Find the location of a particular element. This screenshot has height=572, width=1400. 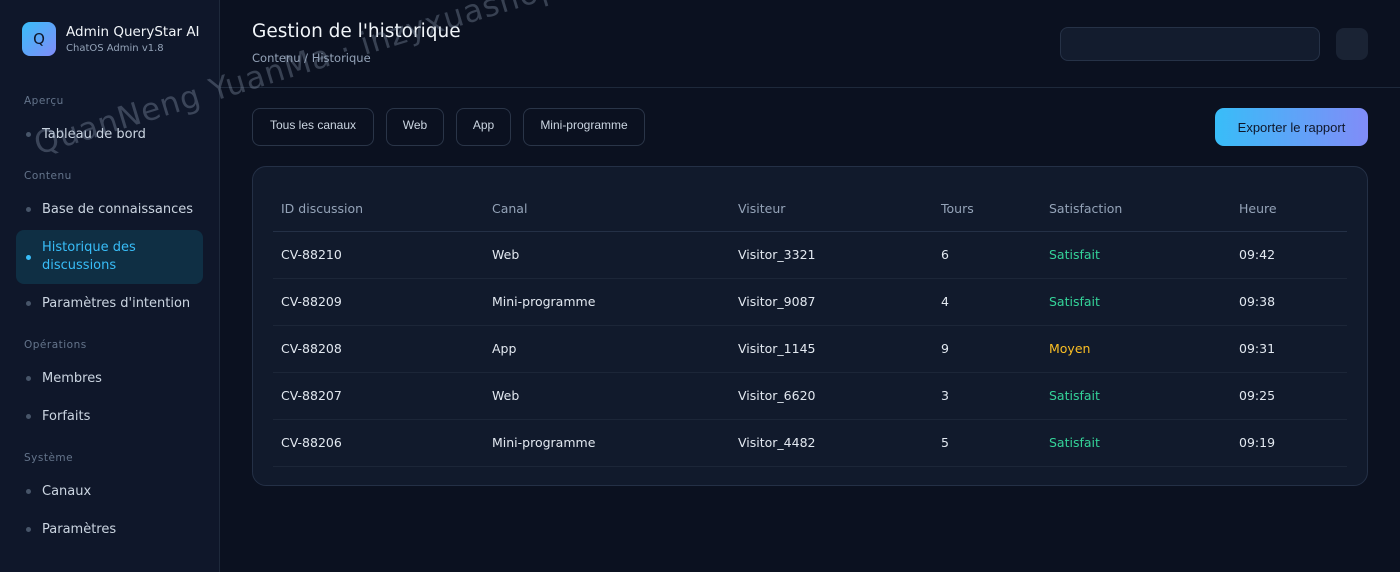

nav-section-apercu: Aperçu is located at coordinates (44, 101).